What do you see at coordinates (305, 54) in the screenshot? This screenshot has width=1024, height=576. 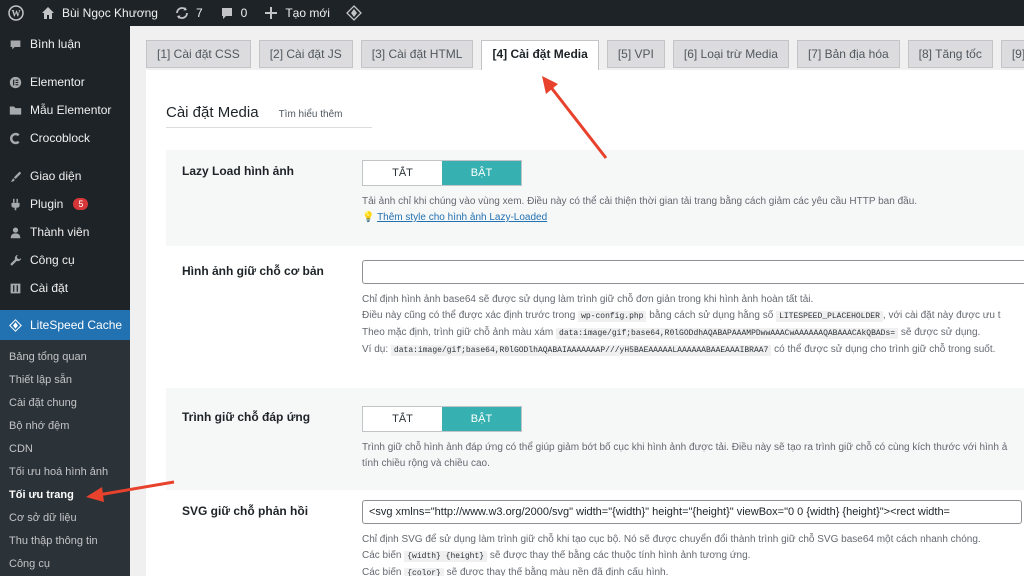 I see `tab-js-settings: [2] Cài đặt JS` at bounding box center [305, 54].